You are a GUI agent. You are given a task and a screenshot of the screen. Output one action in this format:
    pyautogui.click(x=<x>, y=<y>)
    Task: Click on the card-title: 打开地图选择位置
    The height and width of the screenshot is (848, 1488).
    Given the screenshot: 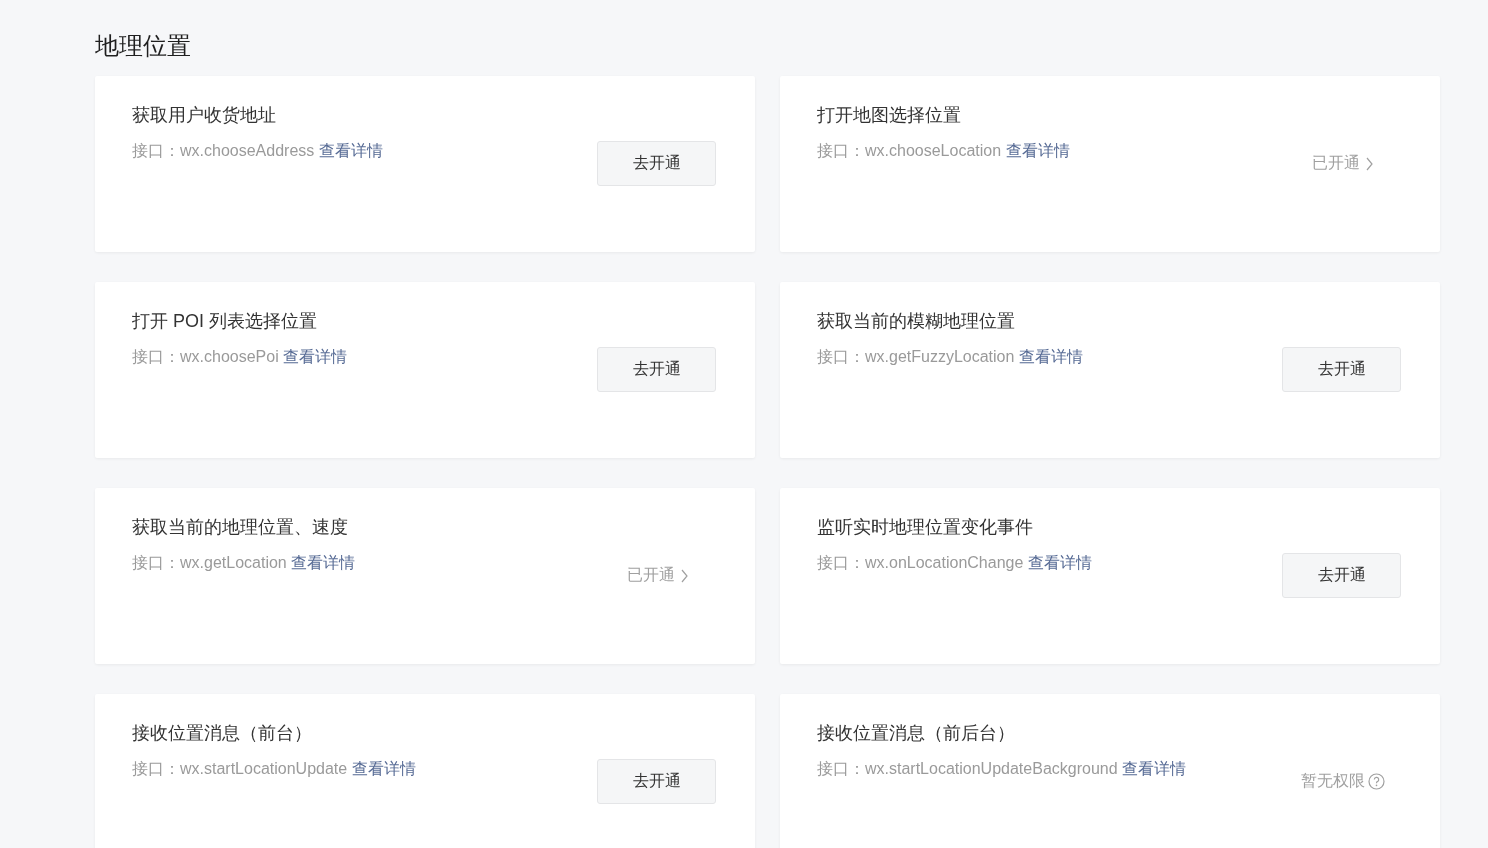 What is the action you would take?
    pyautogui.click(x=889, y=115)
    